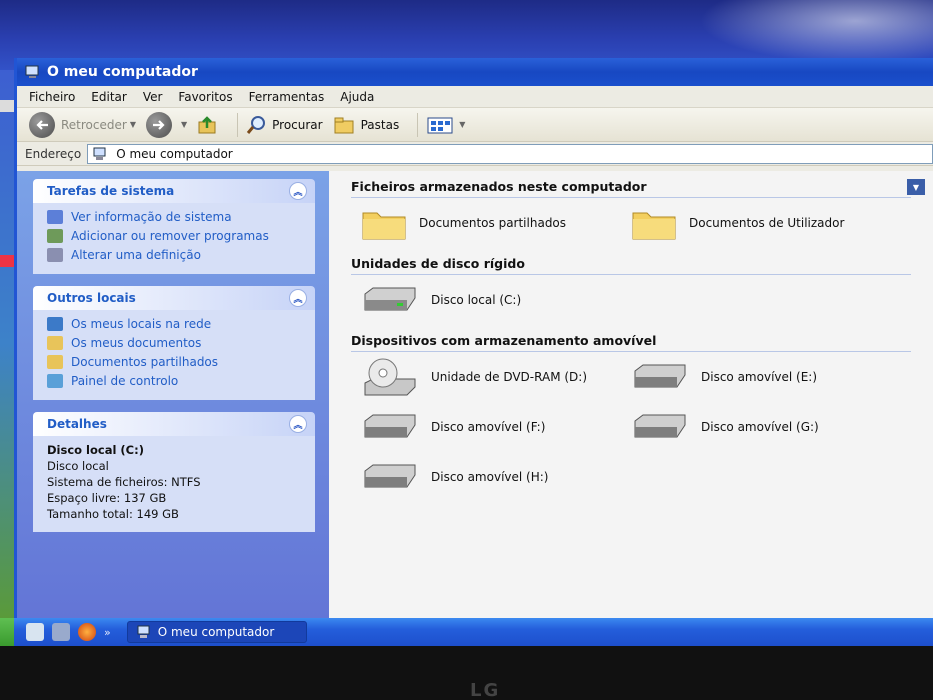  I want to click on toolbar-separator, so click(418, 124).